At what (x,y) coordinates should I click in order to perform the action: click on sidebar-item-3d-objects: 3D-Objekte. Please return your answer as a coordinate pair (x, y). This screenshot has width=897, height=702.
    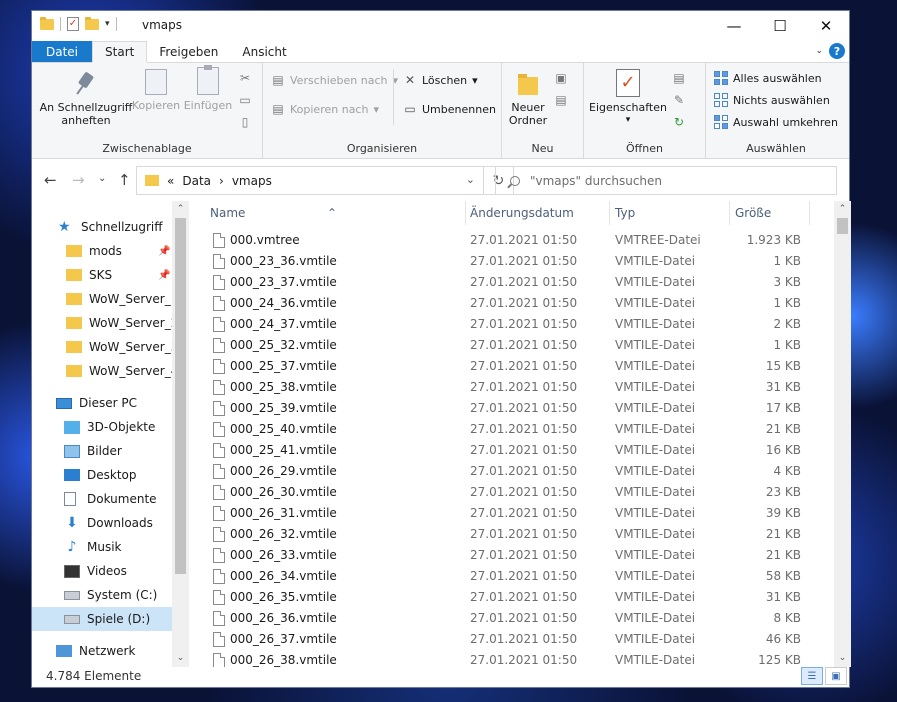
    Looking at the image, I should click on (102, 427).